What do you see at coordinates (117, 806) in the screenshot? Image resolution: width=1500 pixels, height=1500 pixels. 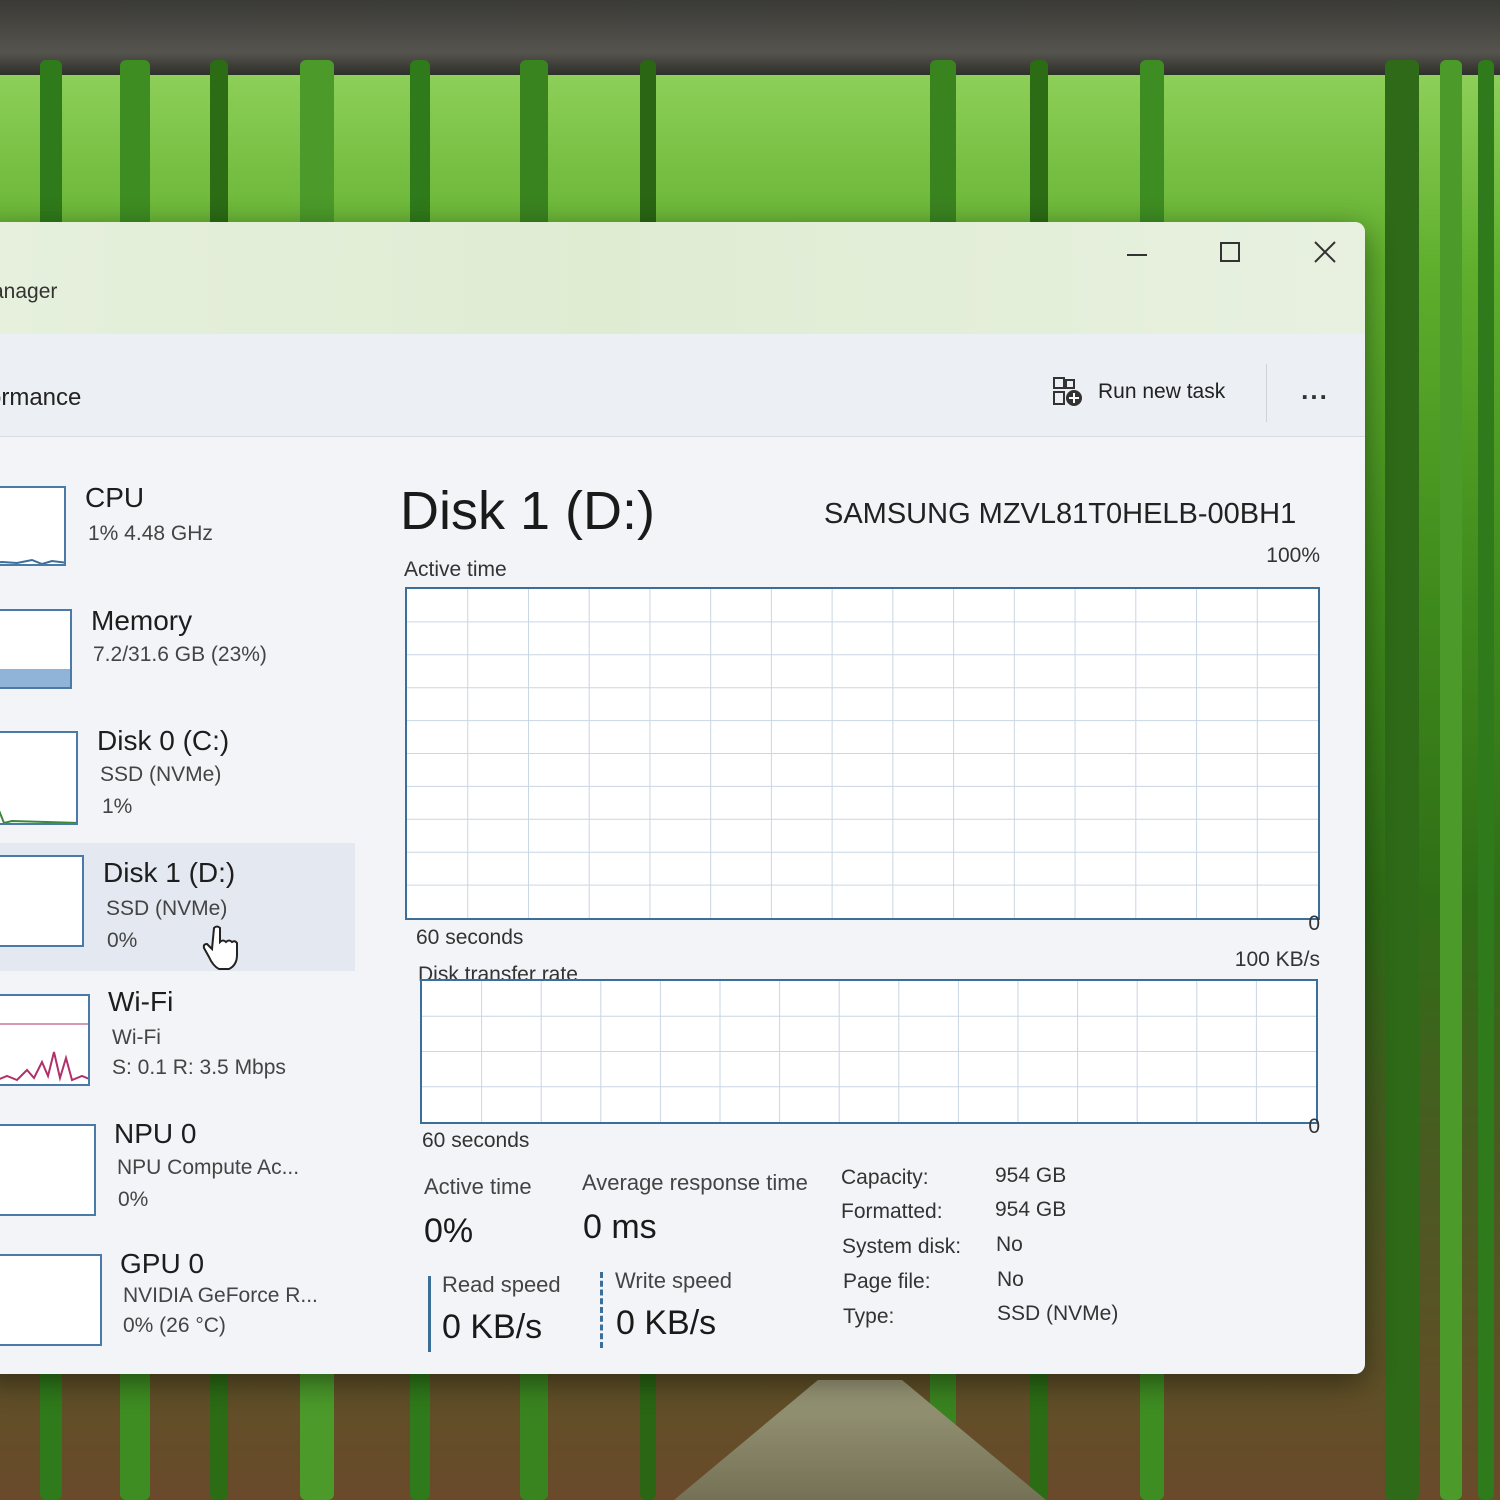 I see `sidebar-item-usage: 1%` at bounding box center [117, 806].